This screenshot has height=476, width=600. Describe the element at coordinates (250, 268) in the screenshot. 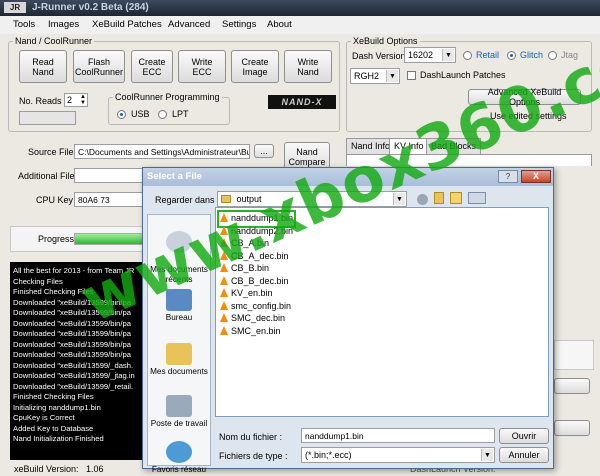

I see `file-name: CB_B.bin` at that location.